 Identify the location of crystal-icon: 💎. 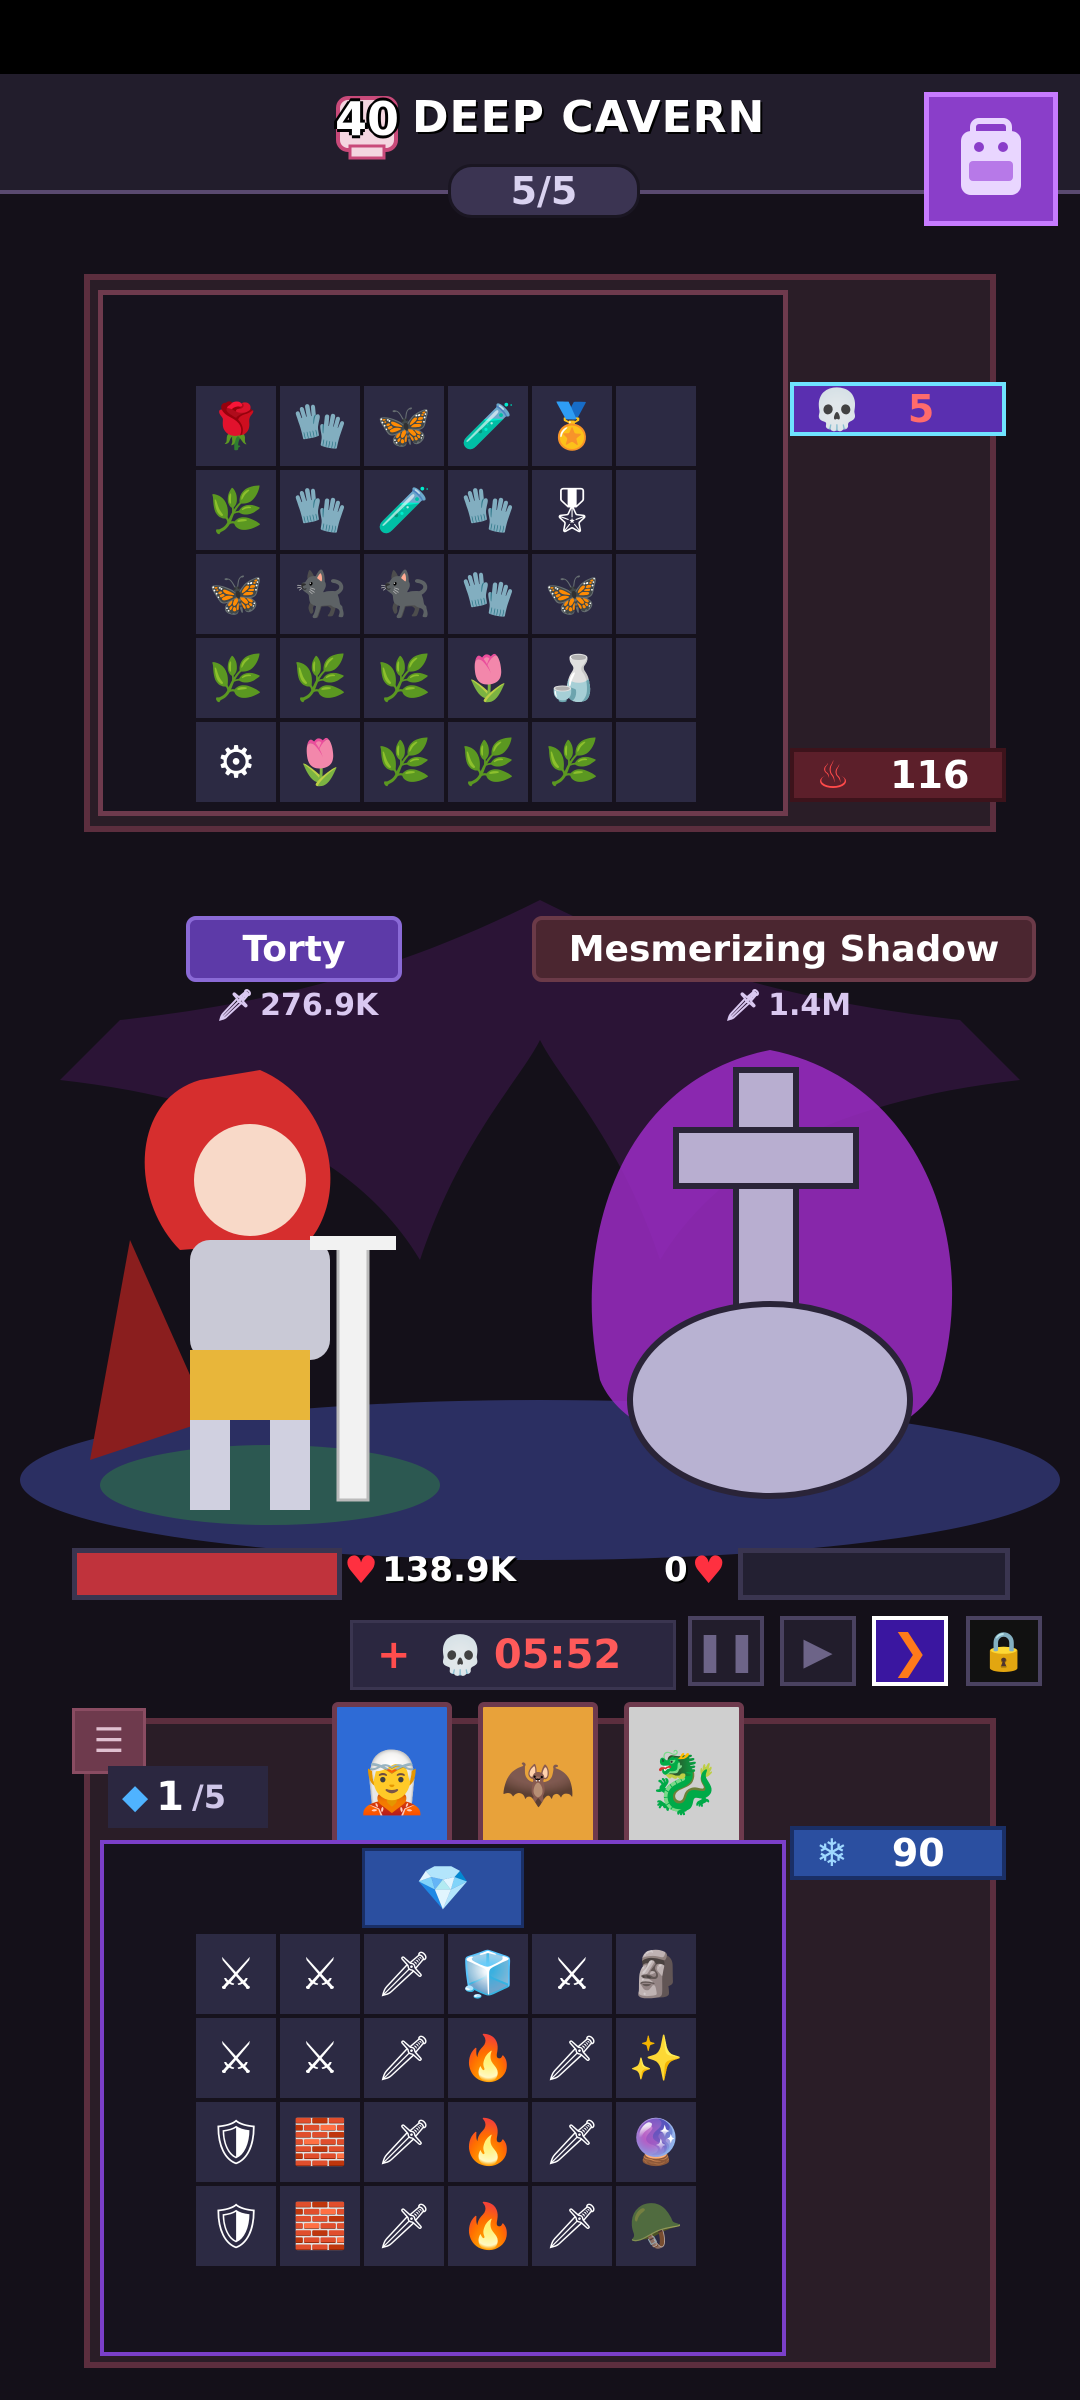
(443, 1888).